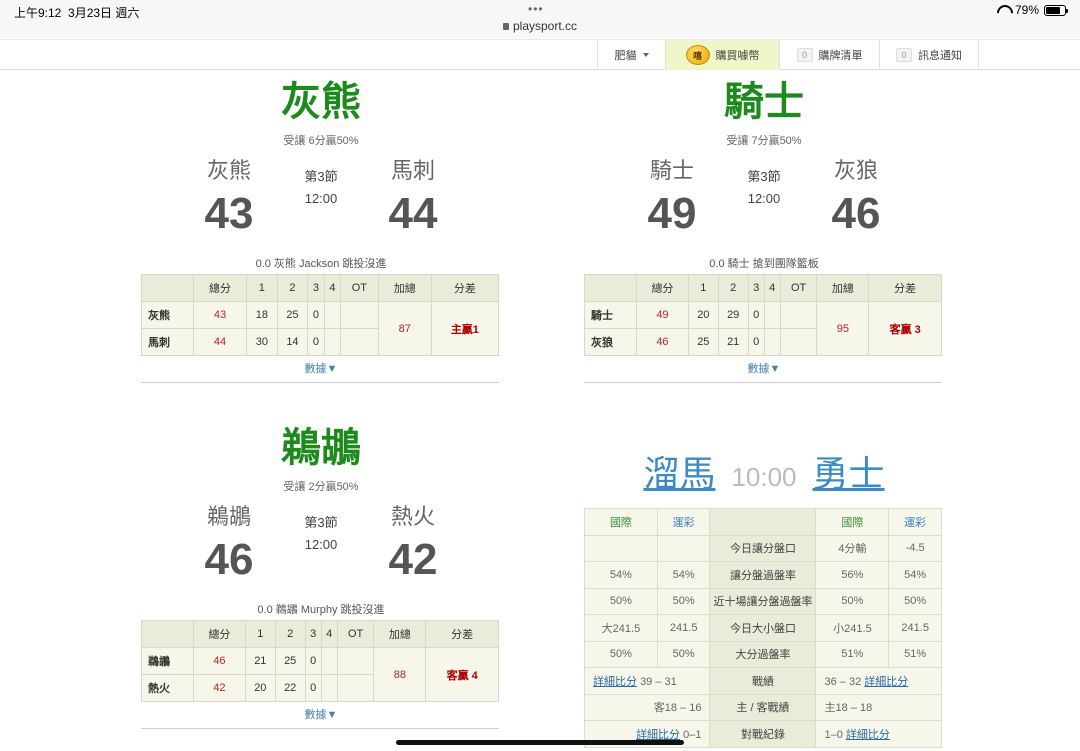 The height and width of the screenshot is (751, 1080). I want to click on odds-intl-away: 50%, so click(621, 601).